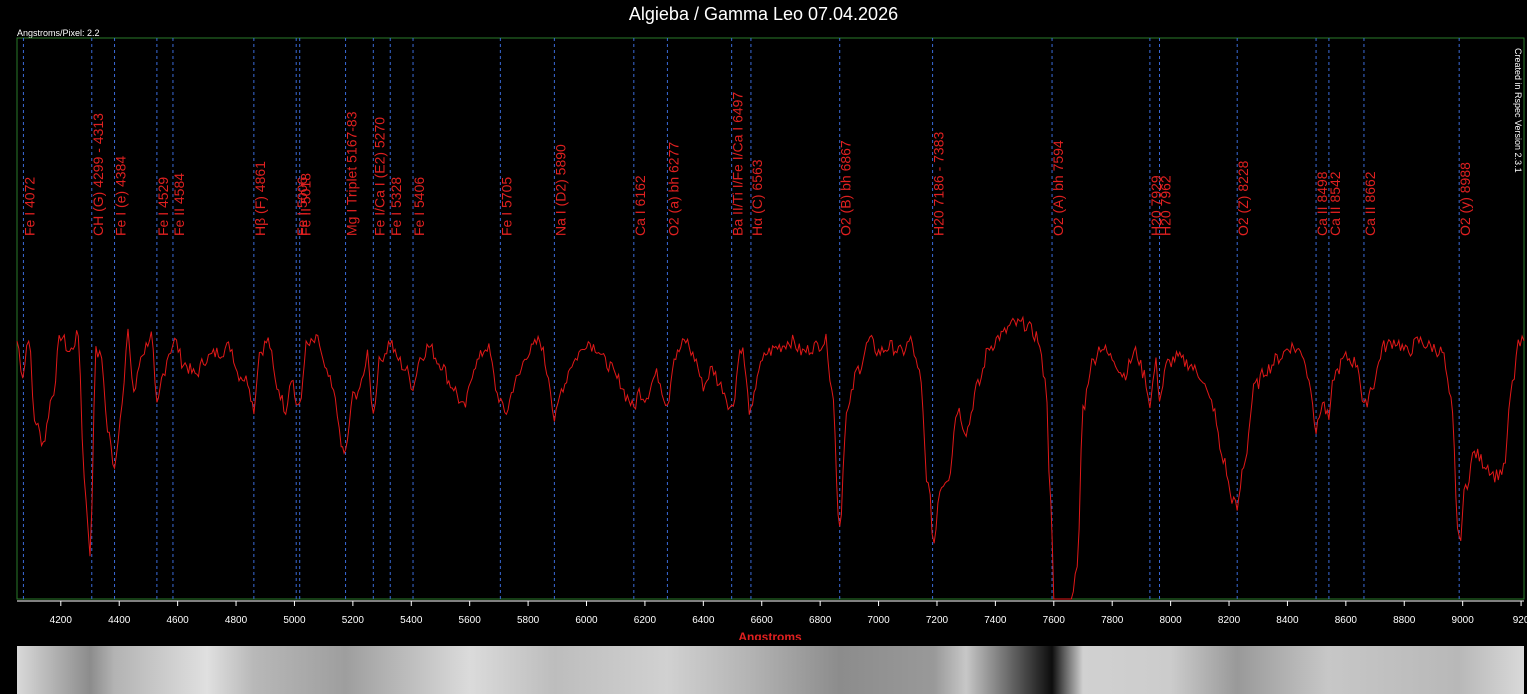 This screenshot has height=694, width=1527. What do you see at coordinates (121, 196) in the screenshot?
I see `line-marker-label: Fe I (e) 4384` at bounding box center [121, 196].